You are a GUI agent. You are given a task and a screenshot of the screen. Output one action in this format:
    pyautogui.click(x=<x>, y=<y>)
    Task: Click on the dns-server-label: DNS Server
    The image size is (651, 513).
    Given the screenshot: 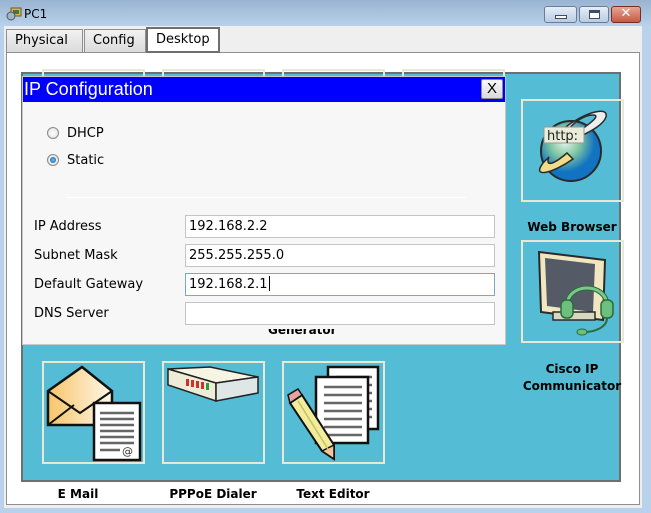 What is the action you would take?
    pyautogui.click(x=71, y=313)
    